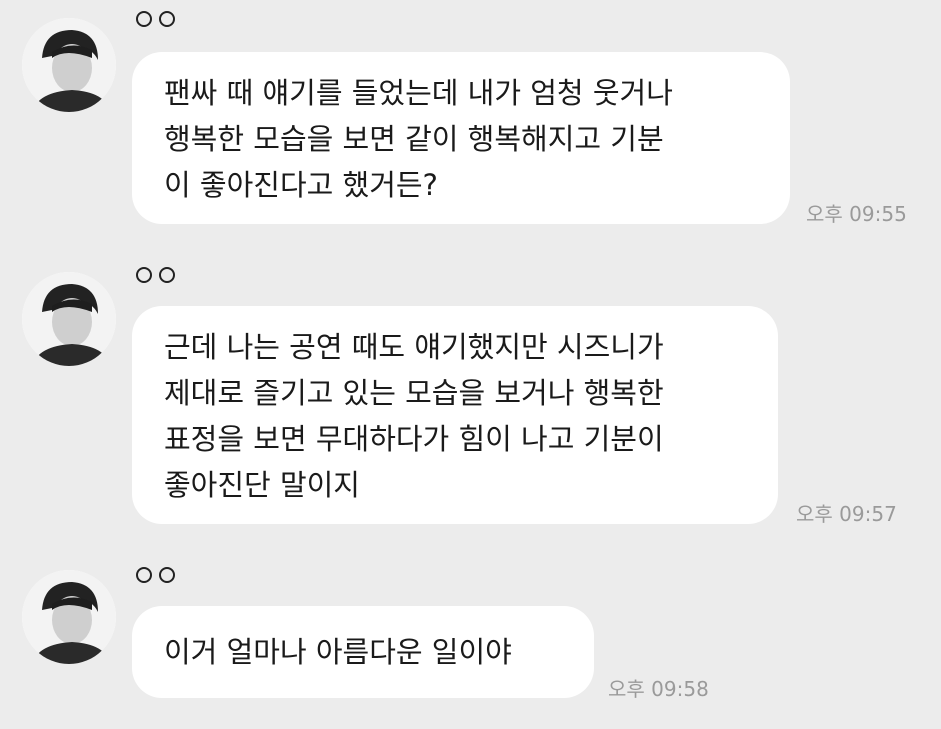 The height and width of the screenshot is (729, 941). Describe the element at coordinates (338, 652) in the screenshot. I see `message-line: 이거 얼마나 아름다운 일이야` at that location.